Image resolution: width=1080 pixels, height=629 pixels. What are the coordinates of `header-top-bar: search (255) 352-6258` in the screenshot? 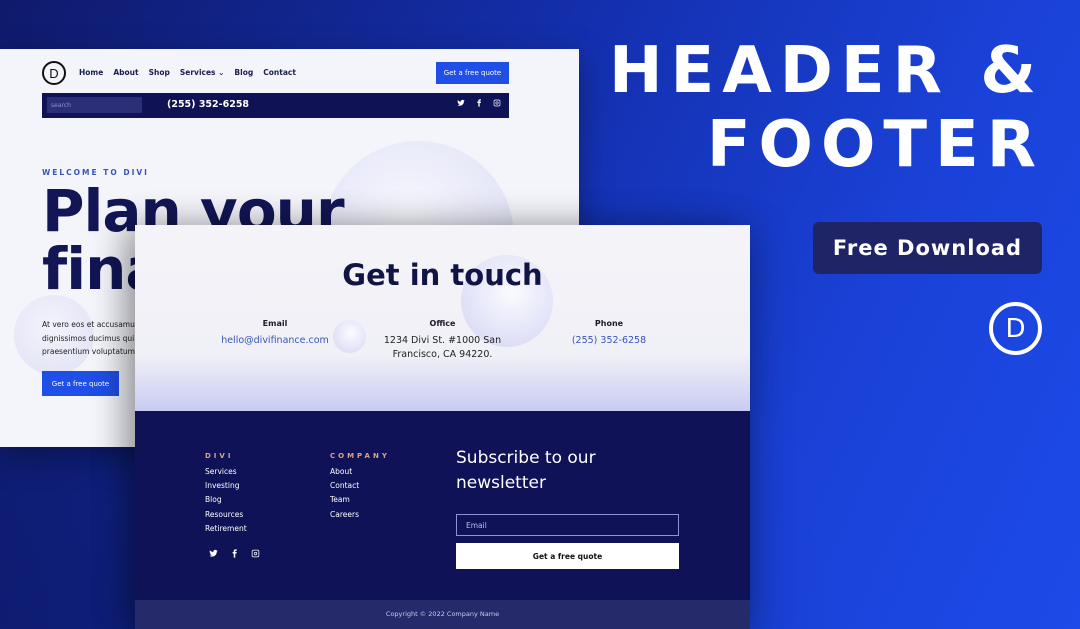 It's located at (275, 105).